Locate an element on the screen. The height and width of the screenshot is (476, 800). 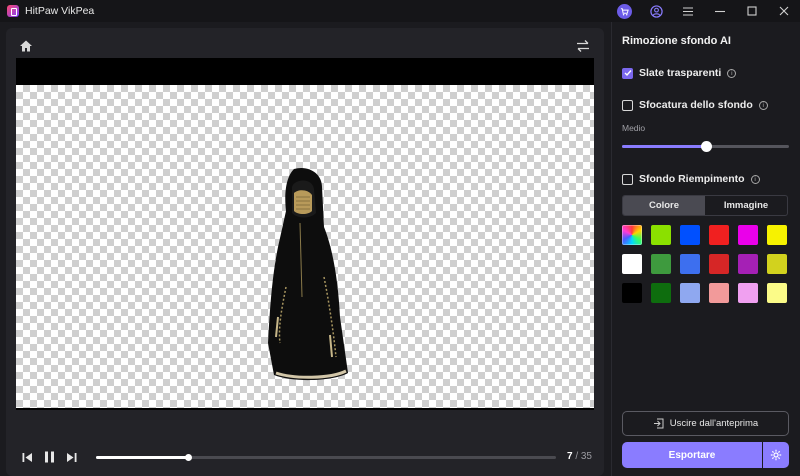
user-icon is located at coordinates (656, 11).